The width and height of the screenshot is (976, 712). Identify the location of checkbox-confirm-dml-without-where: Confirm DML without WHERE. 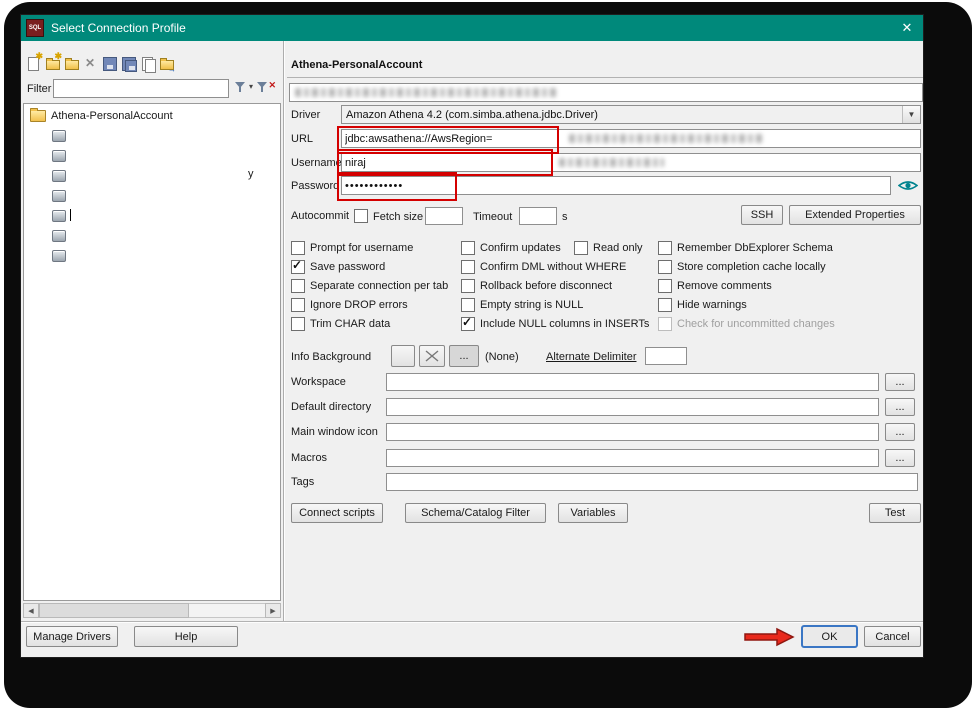
(555, 266).